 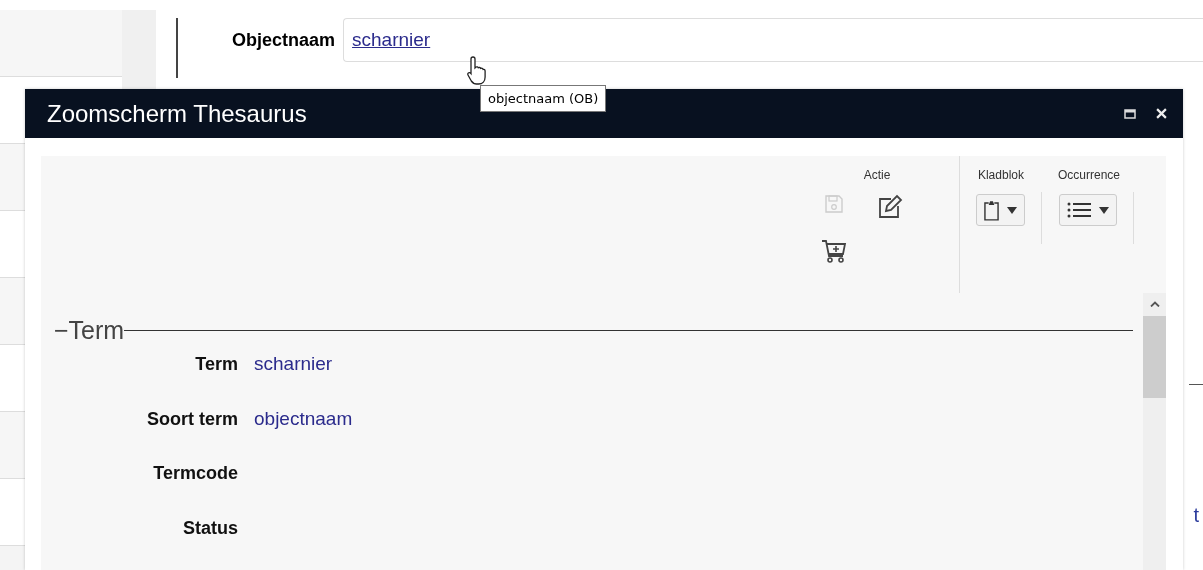 I want to click on close-icon, so click(x=1161, y=113).